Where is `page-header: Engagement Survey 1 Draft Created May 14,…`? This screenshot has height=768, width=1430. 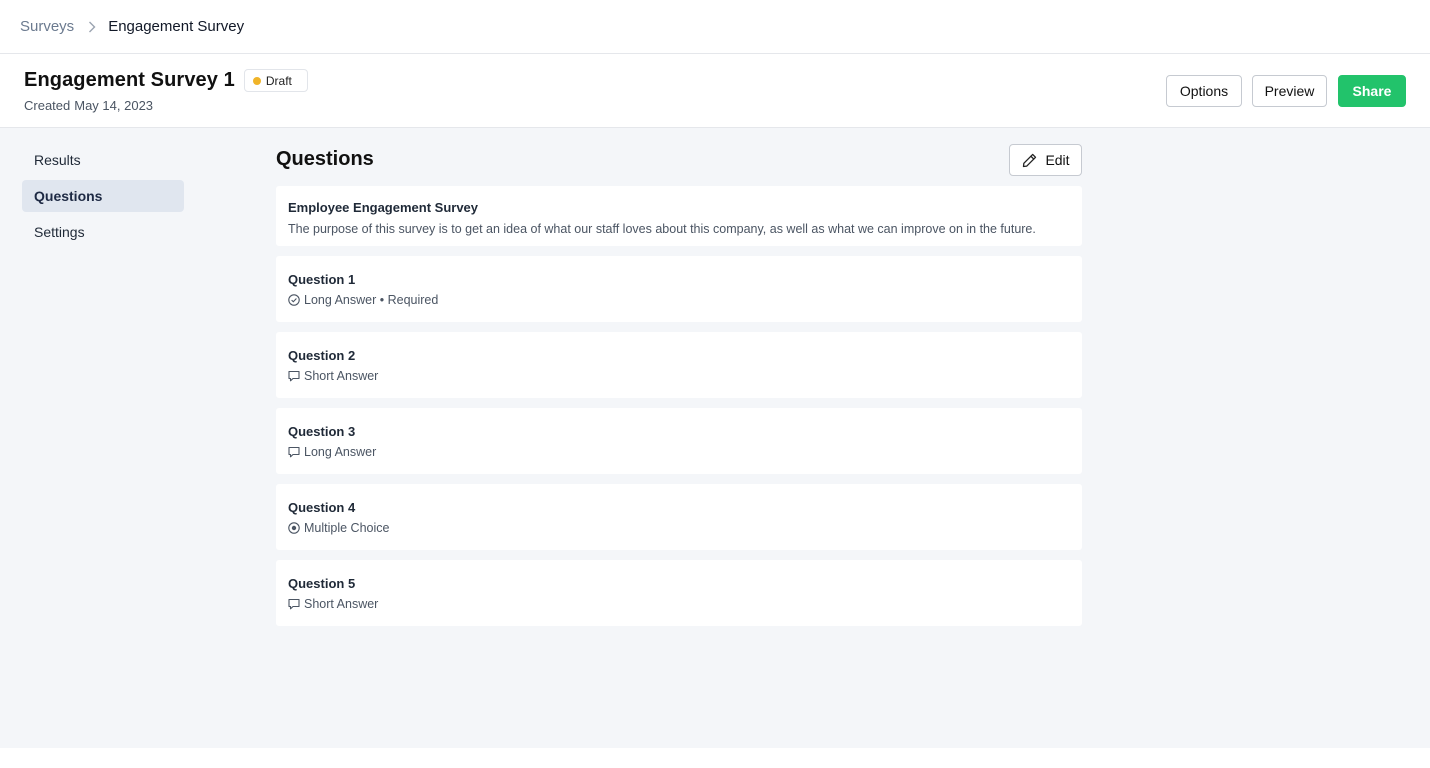 page-header: Engagement Survey 1 Draft Created May 14,… is located at coordinates (715, 91).